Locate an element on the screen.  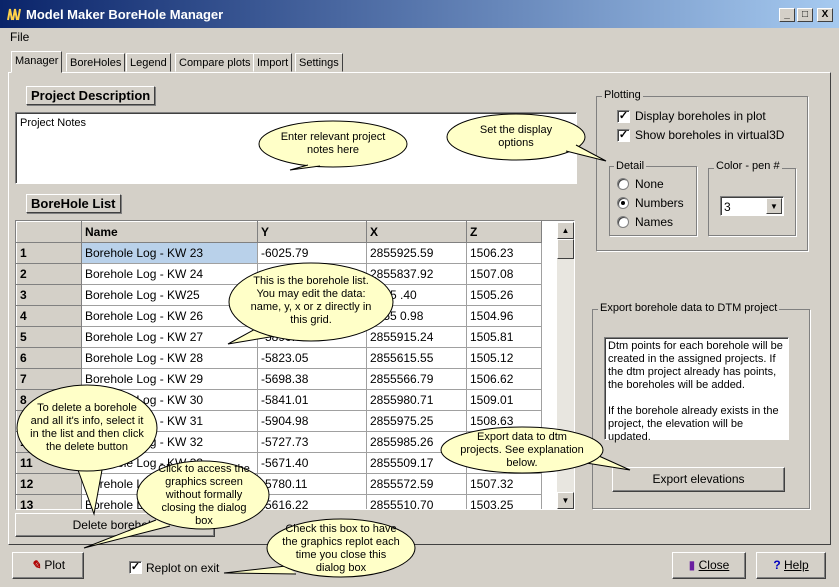
cell-y: -5780.11 is located at coordinates (312, 484).